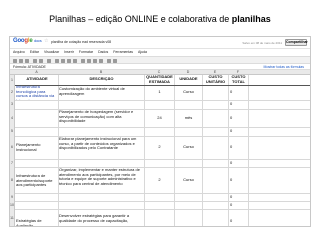  I want to click on share-button: Compartilhar, so click(296, 42).